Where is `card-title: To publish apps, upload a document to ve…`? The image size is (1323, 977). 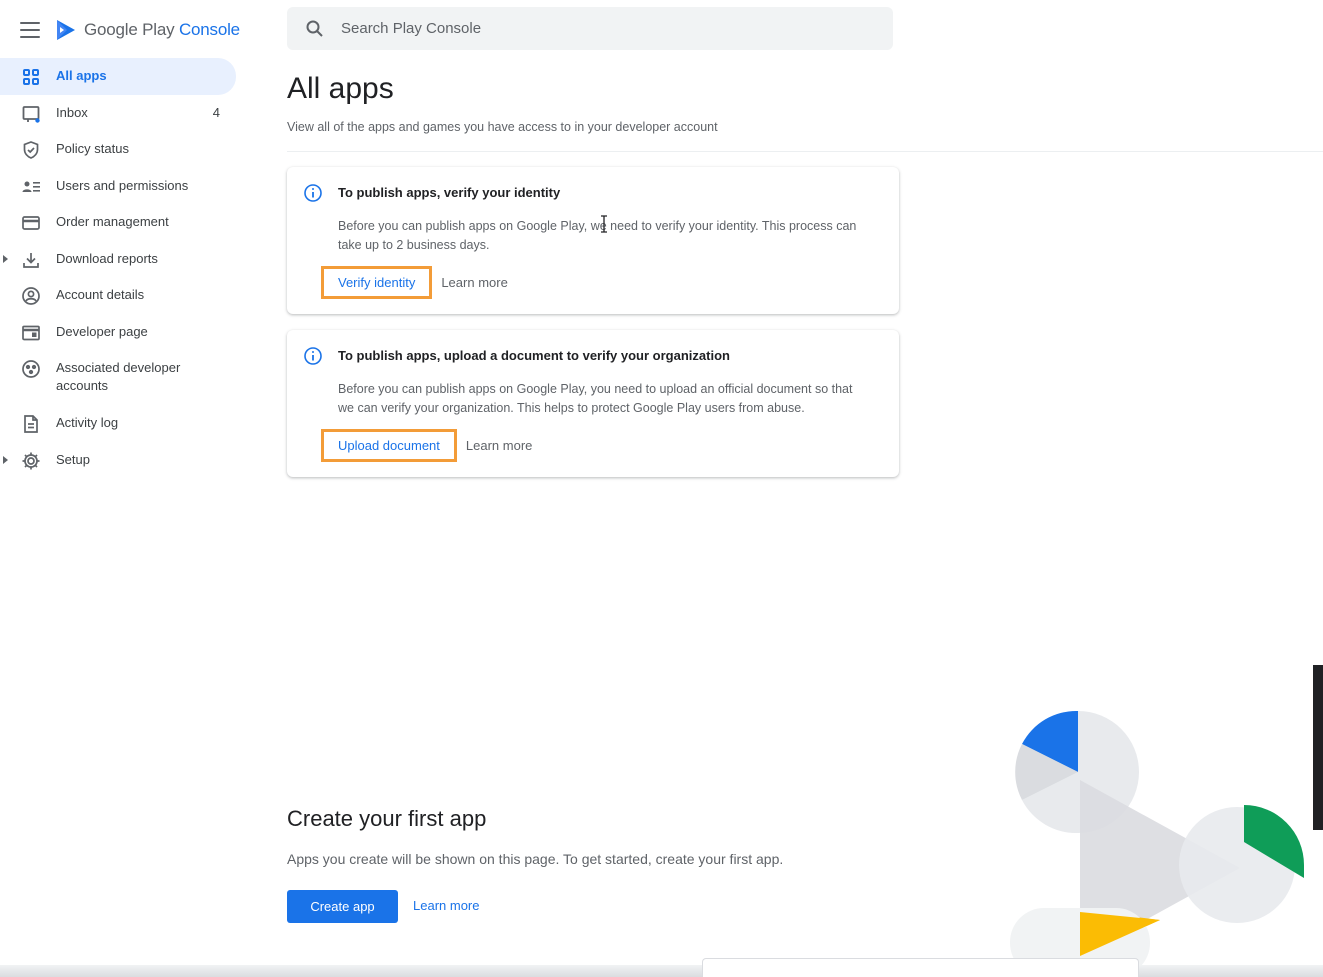 card-title: To publish apps, upload a document to ve… is located at coordinates (534, 355).